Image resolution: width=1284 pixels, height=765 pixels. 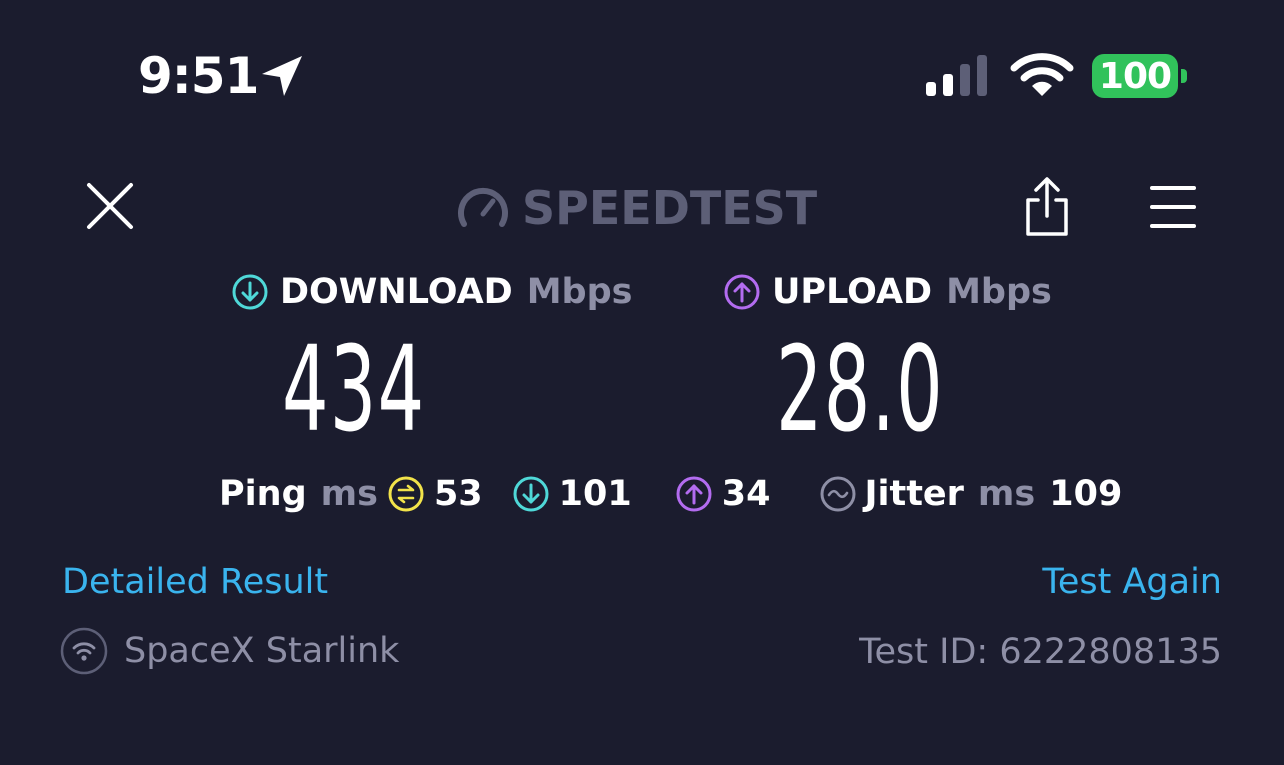 I want to click on provider-info: SpaceX Starlink, so click(x=229, y=651).